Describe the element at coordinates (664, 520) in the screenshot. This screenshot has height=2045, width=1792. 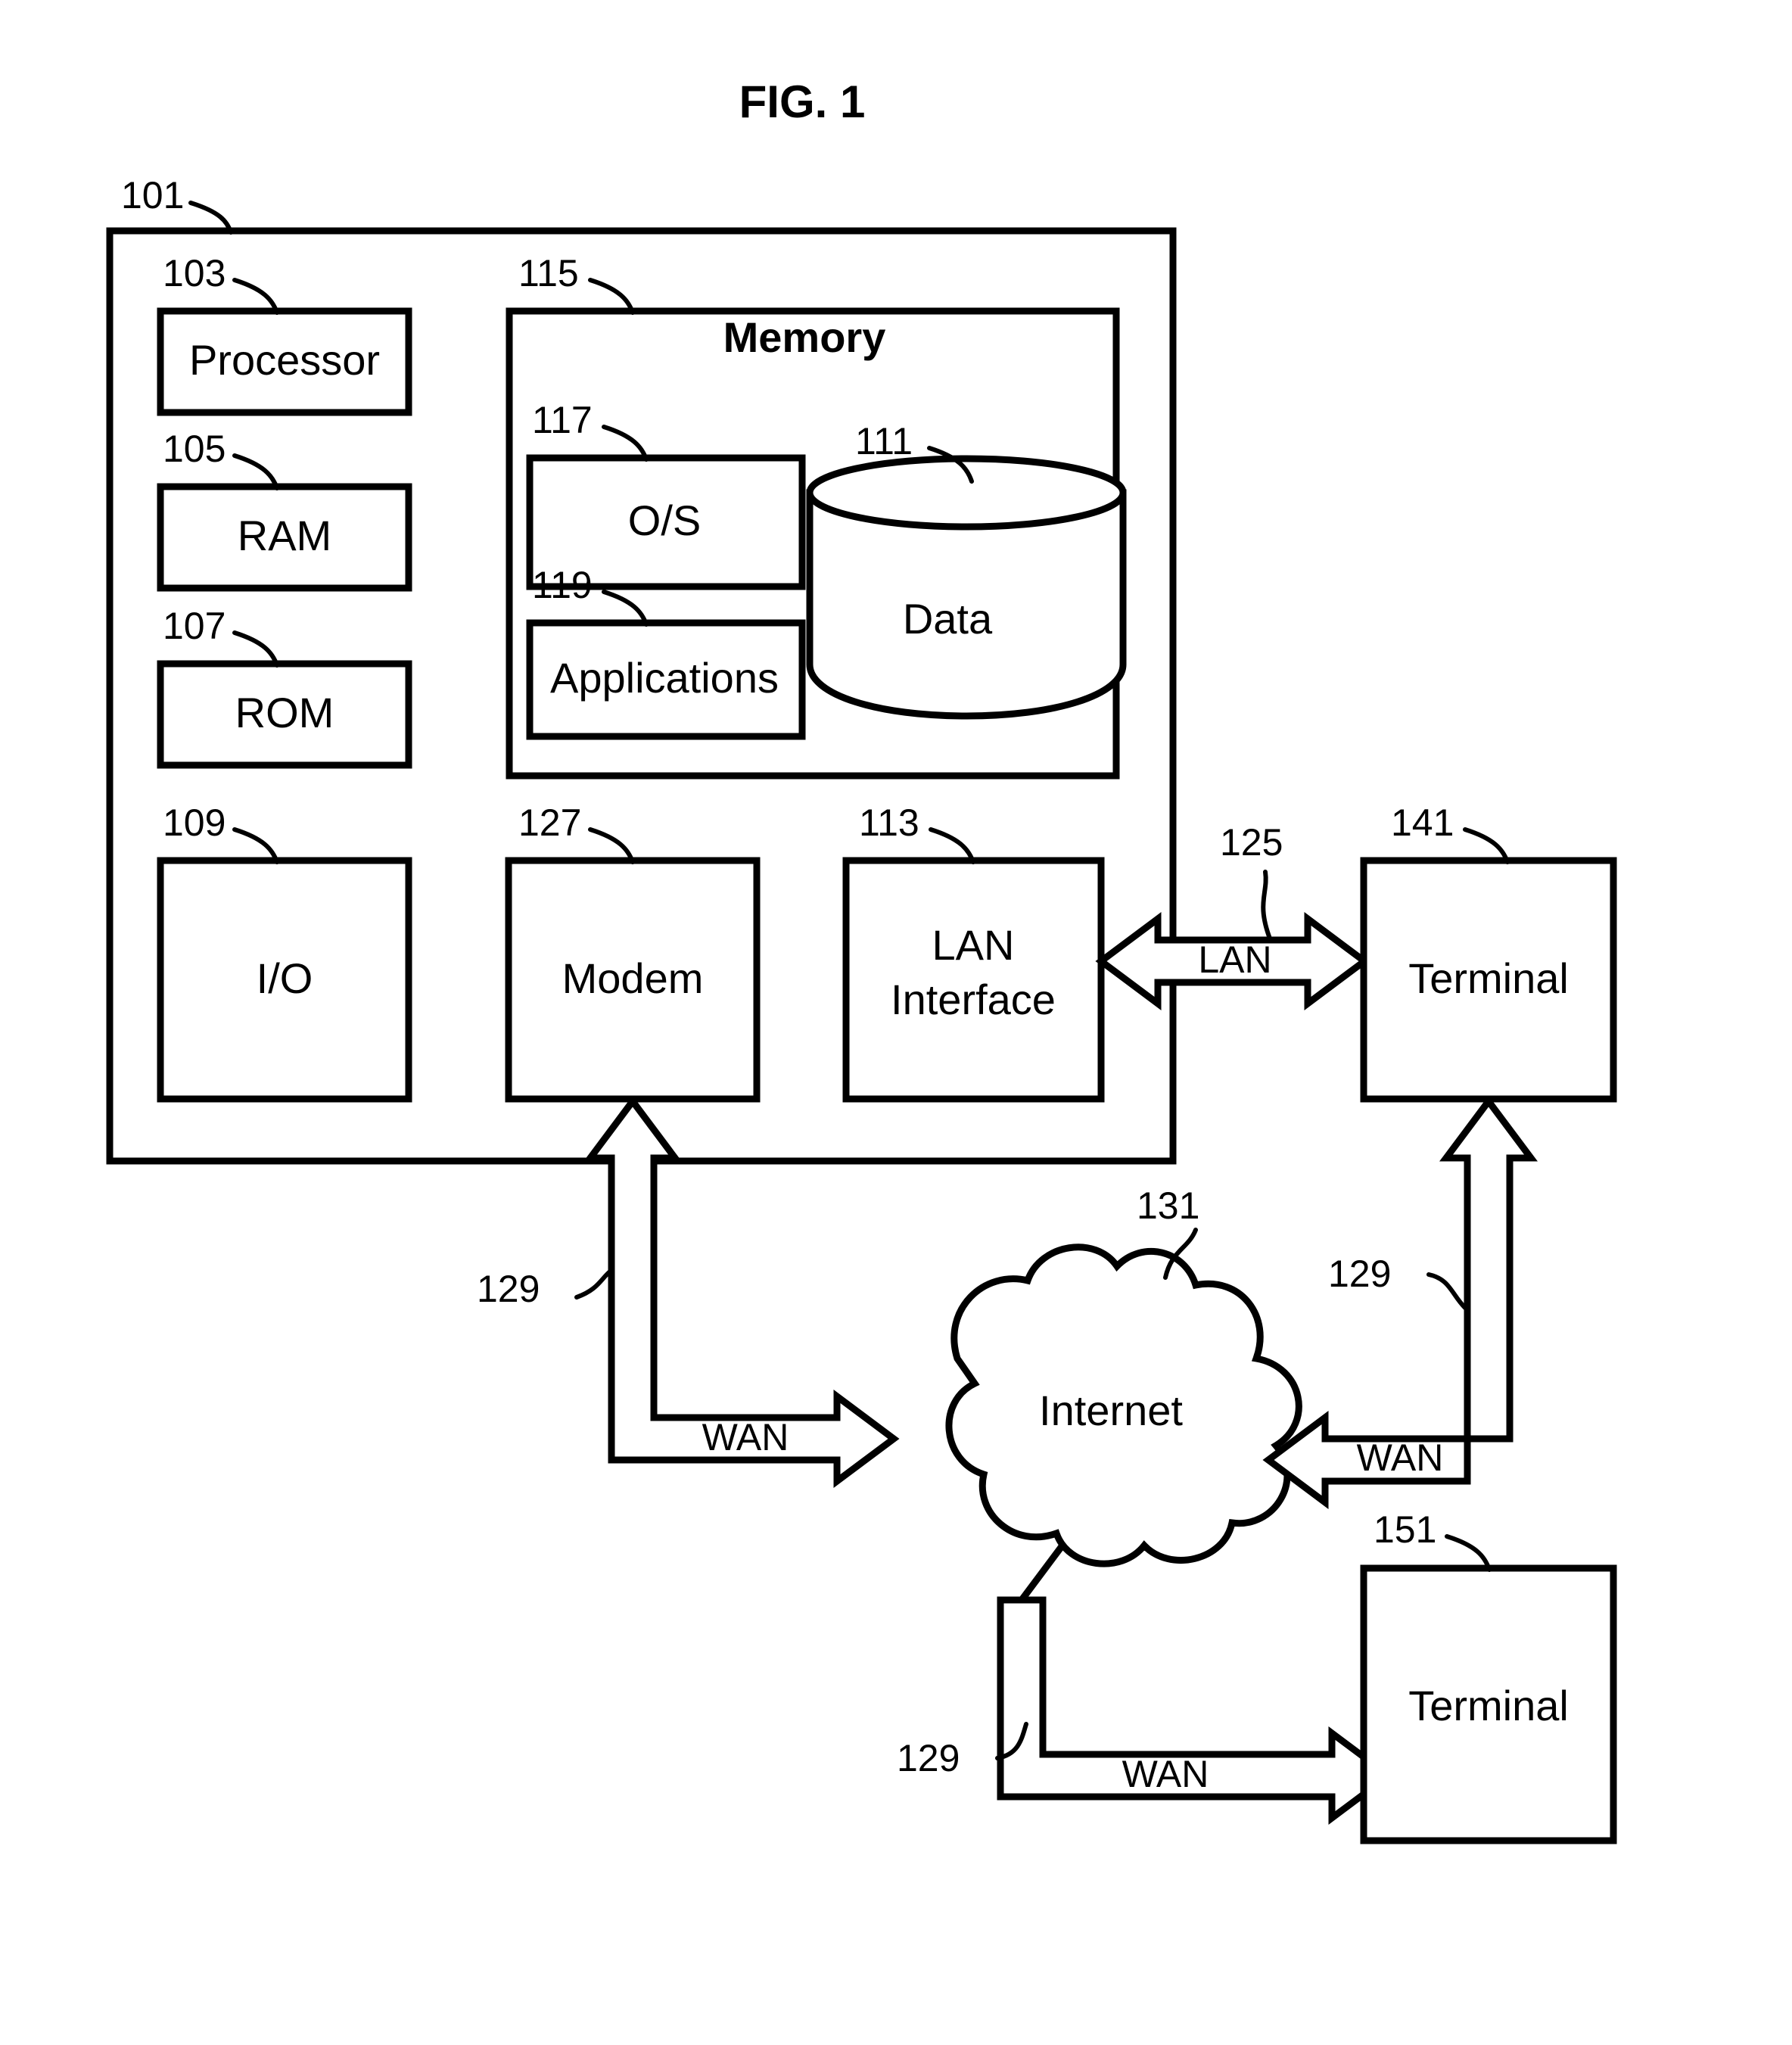
I see `os-label: O/S` at that location.